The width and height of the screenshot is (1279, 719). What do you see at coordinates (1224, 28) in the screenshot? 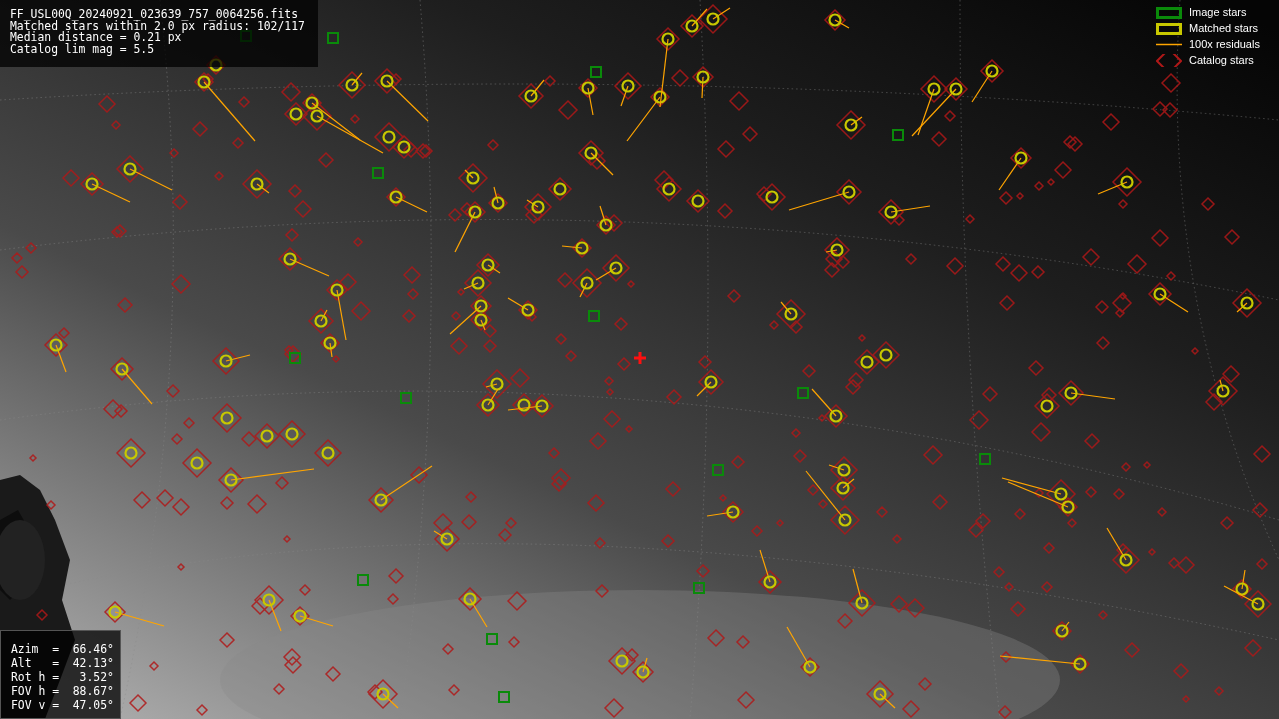
I see `legend-label: Matched stars` at bounding box center [1224, 28].